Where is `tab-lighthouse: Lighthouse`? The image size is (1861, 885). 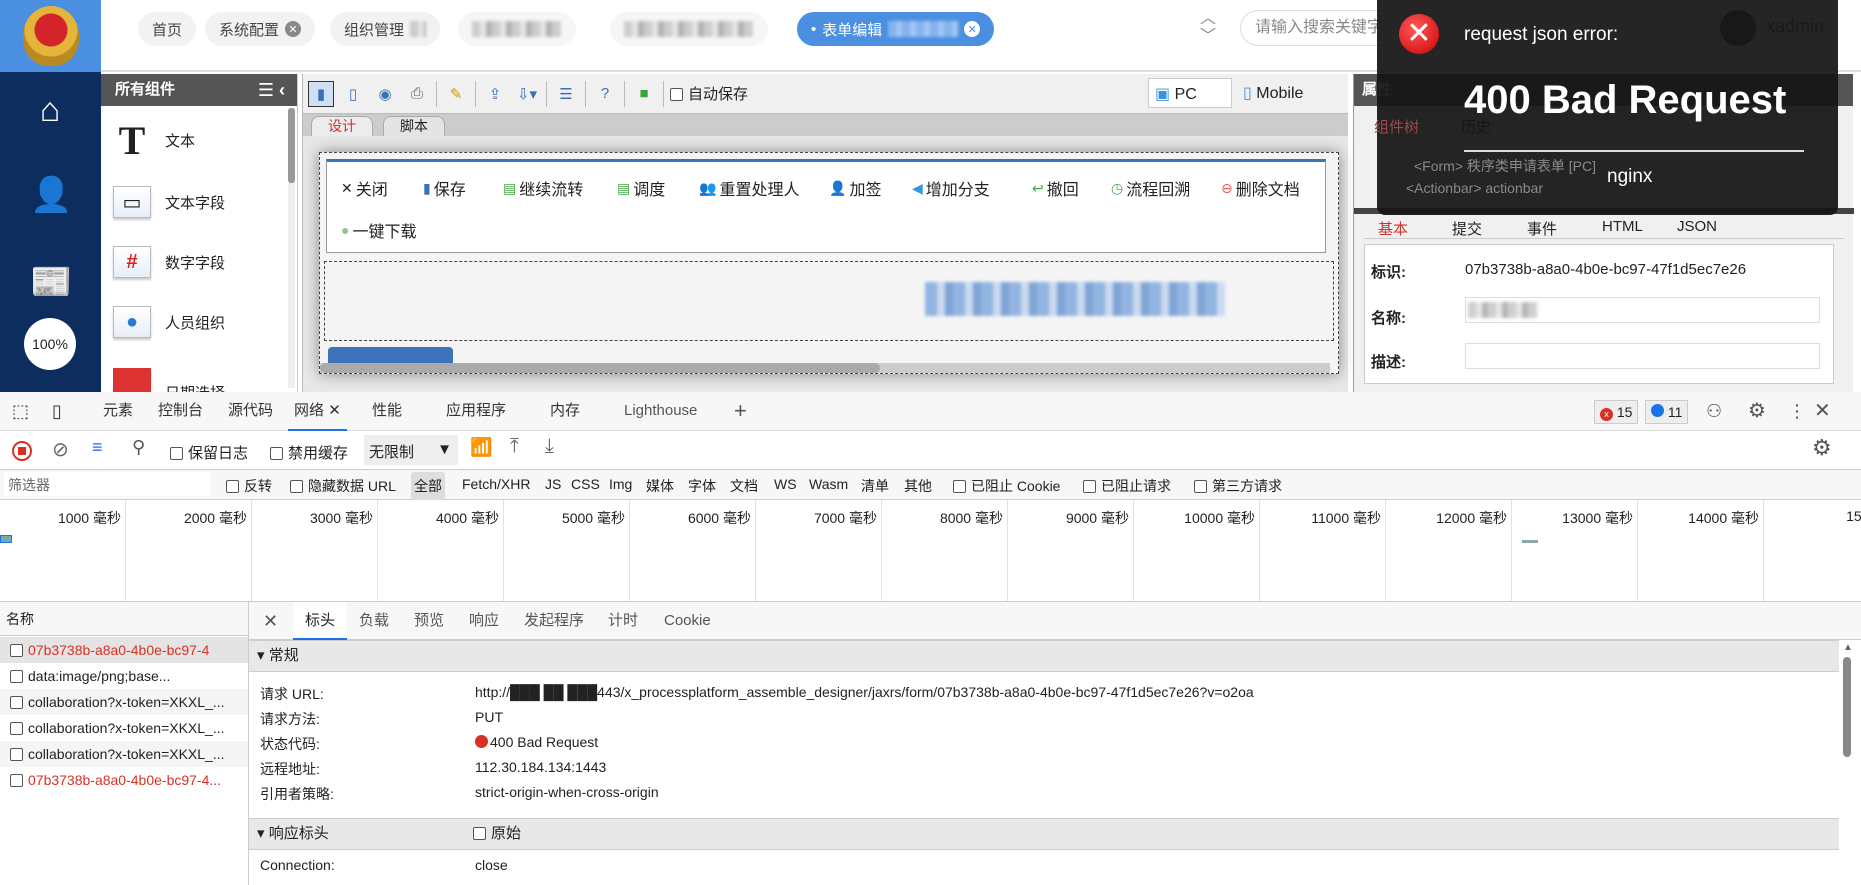 tab-lighthouse: Lighthouse is located at coordinates (660, 411).